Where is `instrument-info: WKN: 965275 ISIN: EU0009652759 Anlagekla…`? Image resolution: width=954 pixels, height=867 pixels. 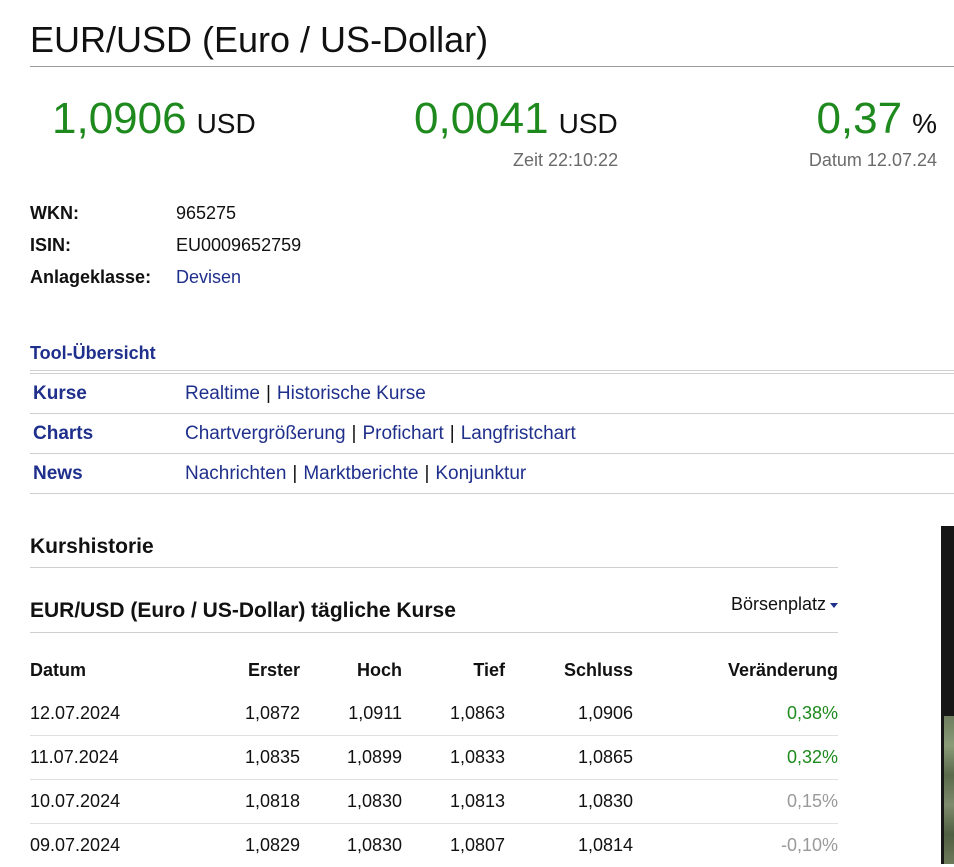
instrument-info: WKN: 965275 ISIN: EU0009652759 Anlagekla… is located at coordinates (165, 248).